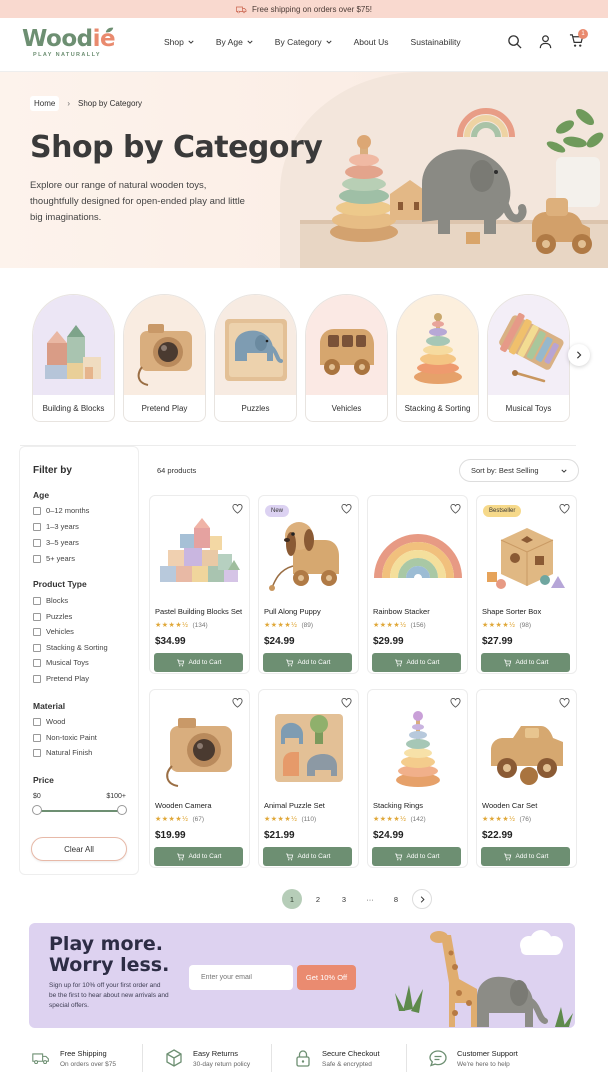 The height and width of the screenshot is (1088, 608). I want to click on category-label: Musical Toys, so click(528, 408).